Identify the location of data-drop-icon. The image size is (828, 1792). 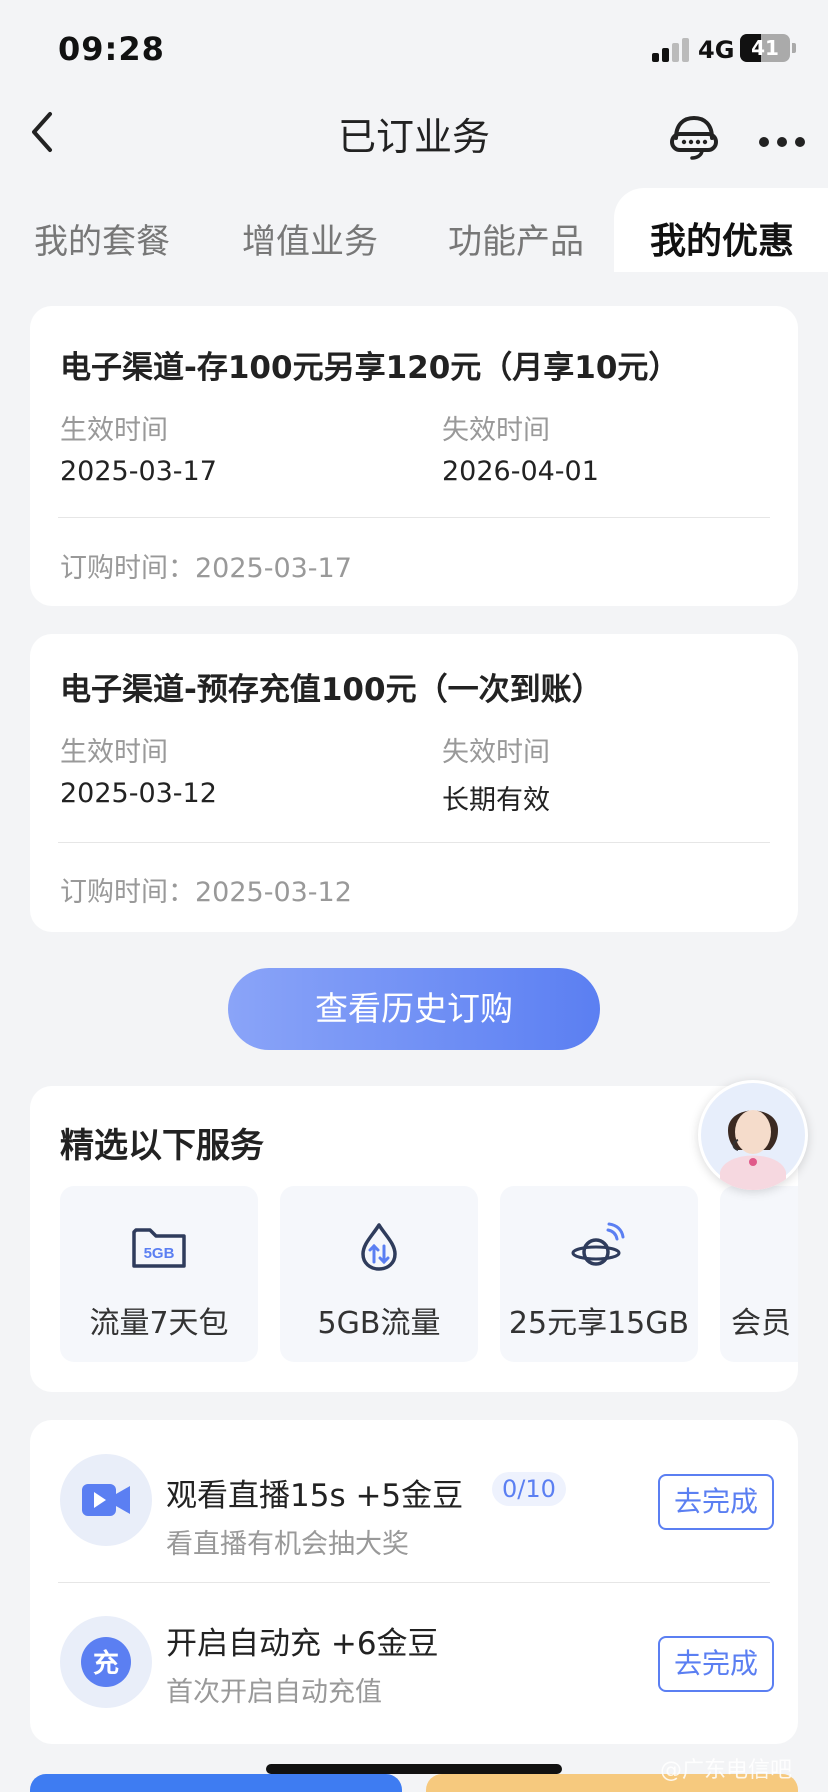
(379, 1247).